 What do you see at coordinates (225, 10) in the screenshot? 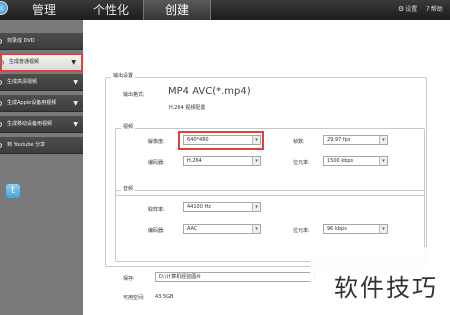
I see `top-bar: 管理 个性化 创建 ⚙设置 ?帮助` at bounding box center [225, 10].